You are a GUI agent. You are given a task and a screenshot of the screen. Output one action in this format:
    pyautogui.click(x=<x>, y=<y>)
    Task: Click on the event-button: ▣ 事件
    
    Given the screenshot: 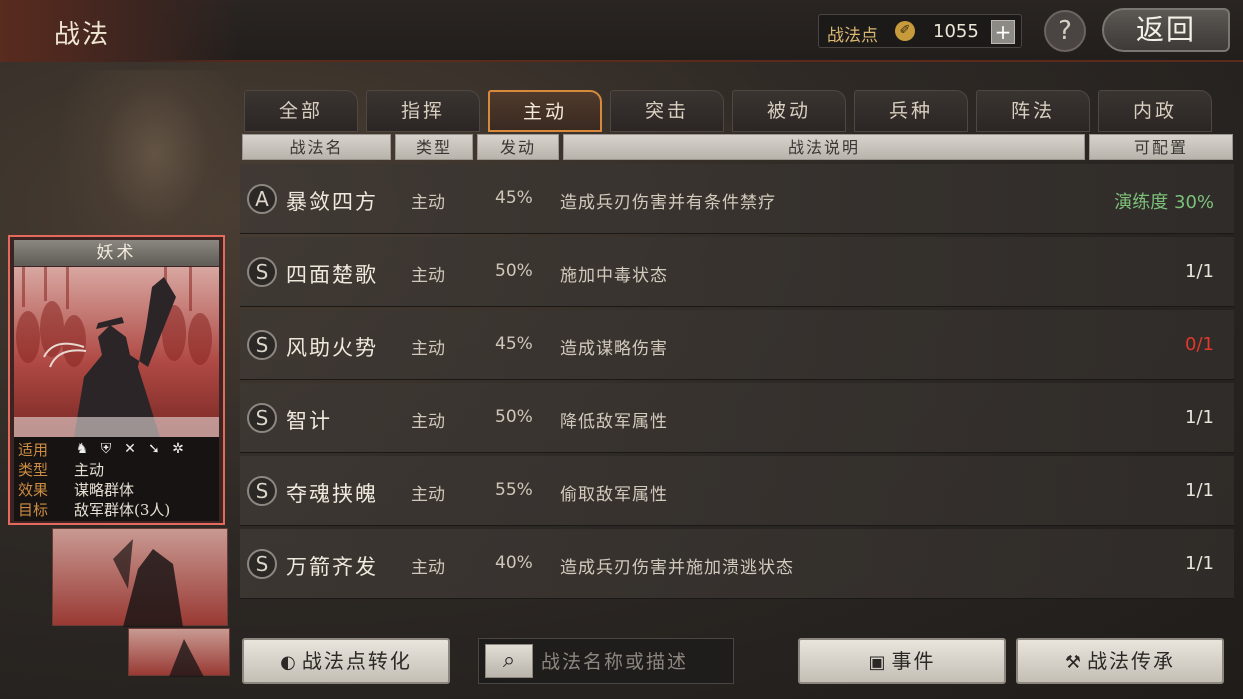 What is the action you would take?
    pyautogui.click(x=902, y=661)
    